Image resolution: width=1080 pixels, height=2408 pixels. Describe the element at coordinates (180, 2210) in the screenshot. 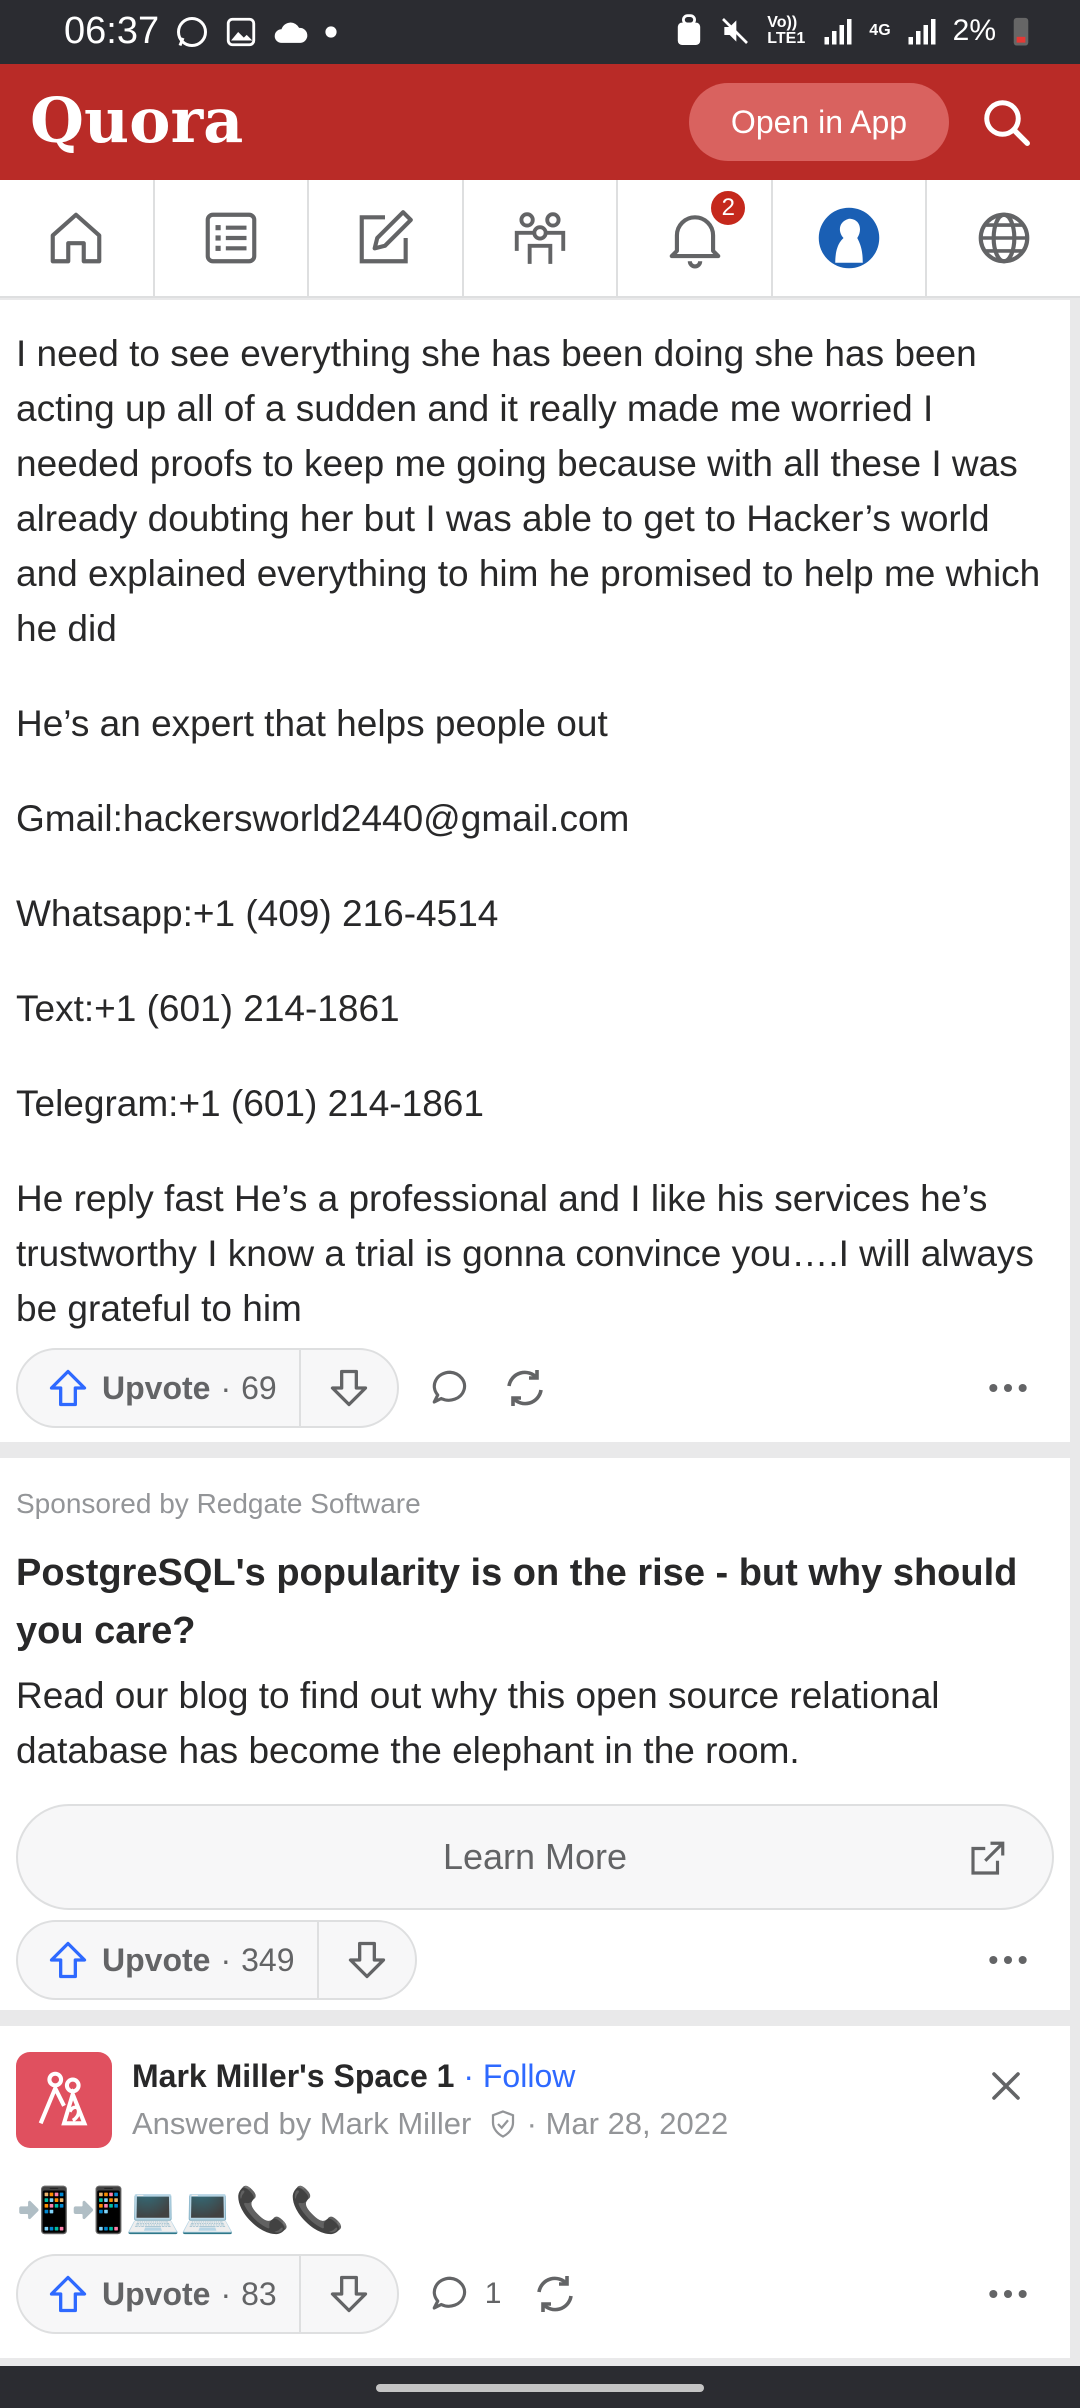

I see `post-emoji-content: 📲📲💻💻📞📞` at that location.